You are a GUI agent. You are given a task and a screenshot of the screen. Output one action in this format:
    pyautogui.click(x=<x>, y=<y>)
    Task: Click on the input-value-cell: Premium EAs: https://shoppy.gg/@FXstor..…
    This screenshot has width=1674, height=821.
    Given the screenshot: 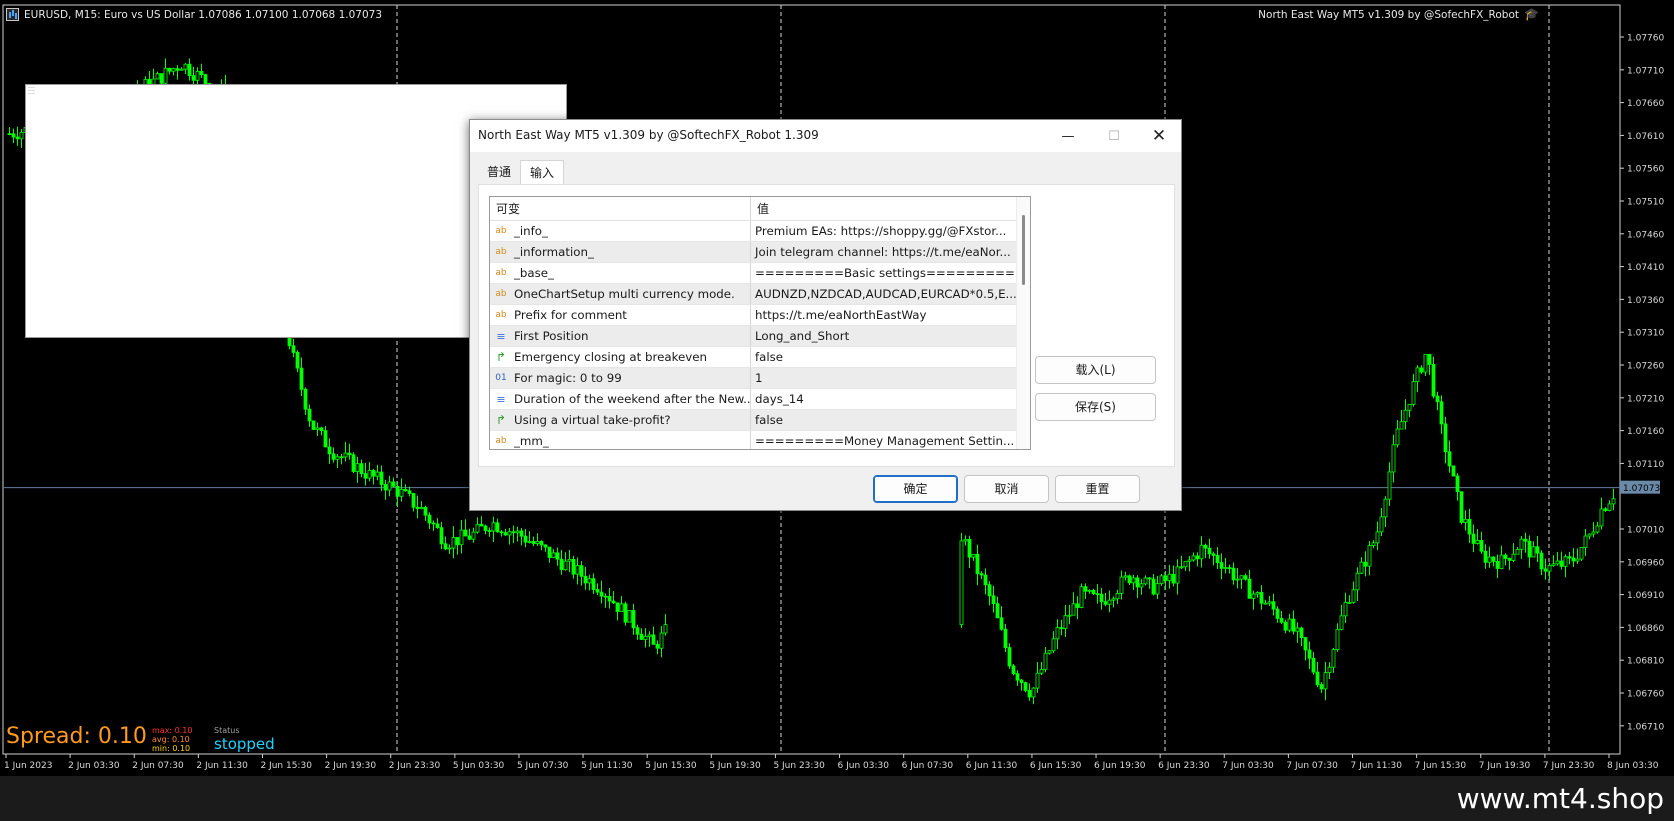 What is the action you would take?
    pyautogui.click(x=883, y=231)
    